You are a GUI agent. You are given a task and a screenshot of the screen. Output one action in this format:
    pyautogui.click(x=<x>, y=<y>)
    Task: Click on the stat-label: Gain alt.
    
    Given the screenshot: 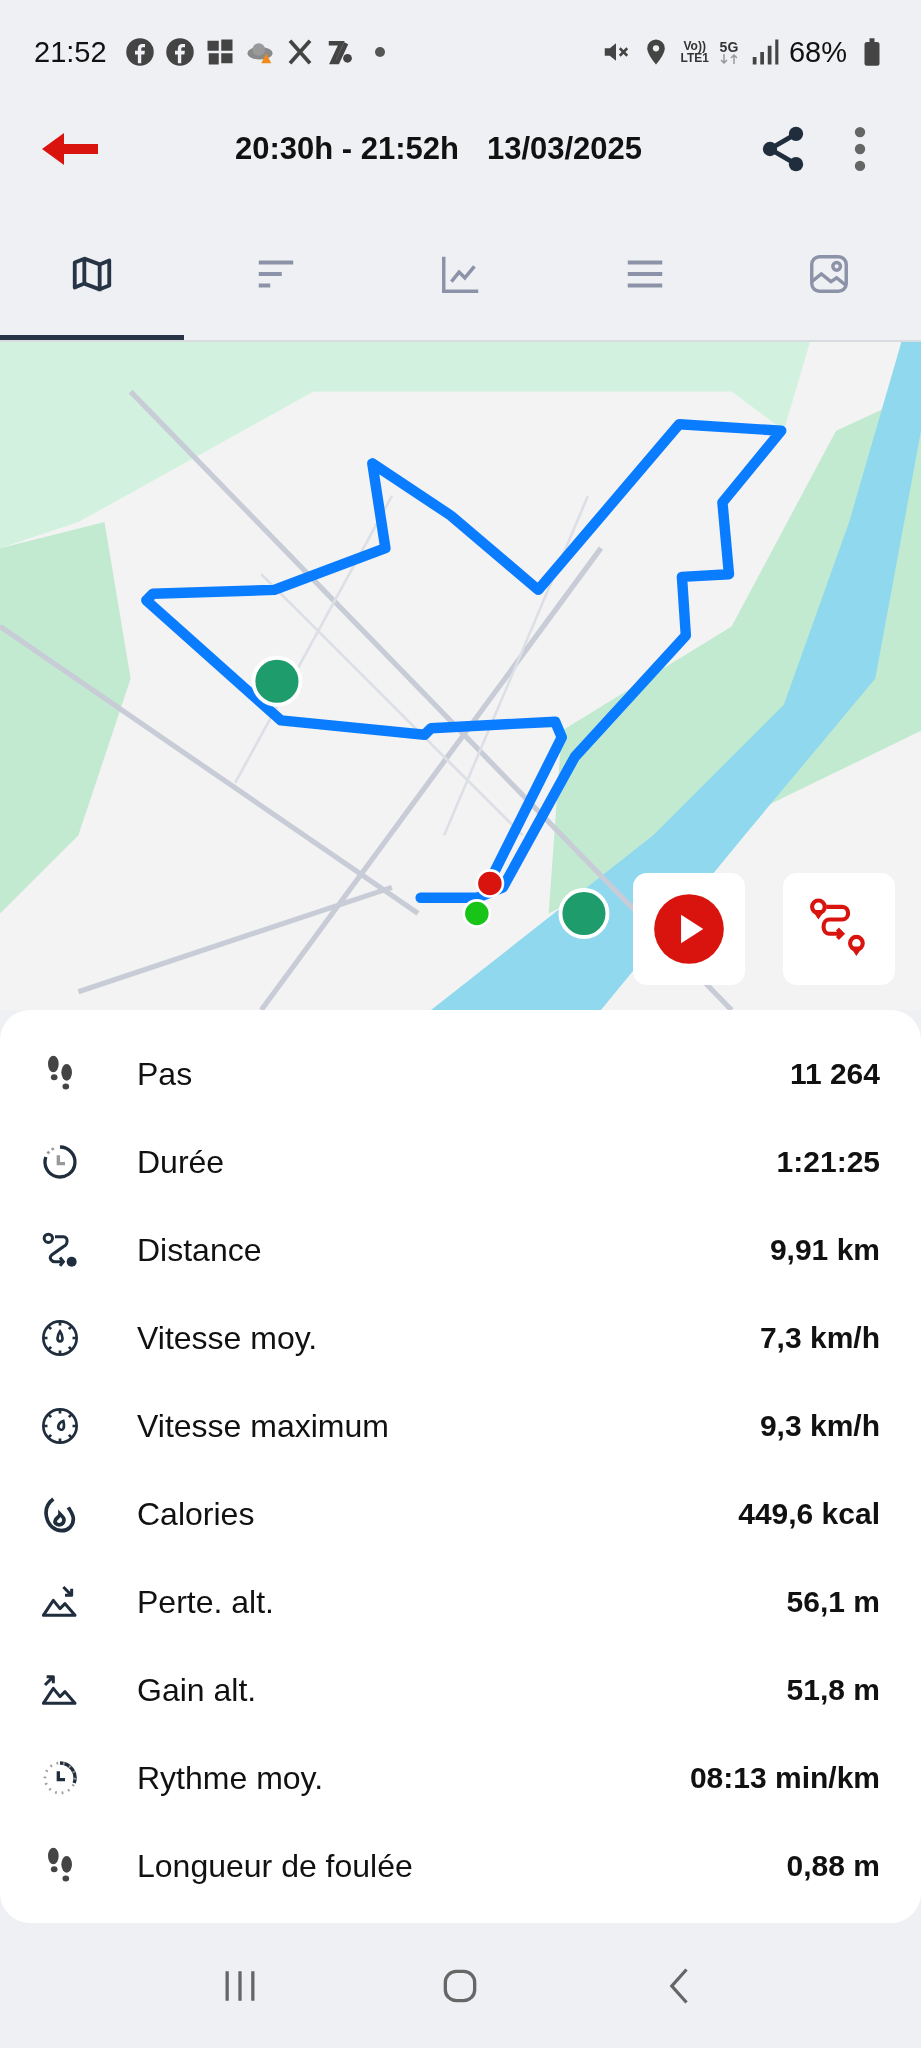 What is the action you would take?
    pyautogui.click(x=197, y=1690)
    